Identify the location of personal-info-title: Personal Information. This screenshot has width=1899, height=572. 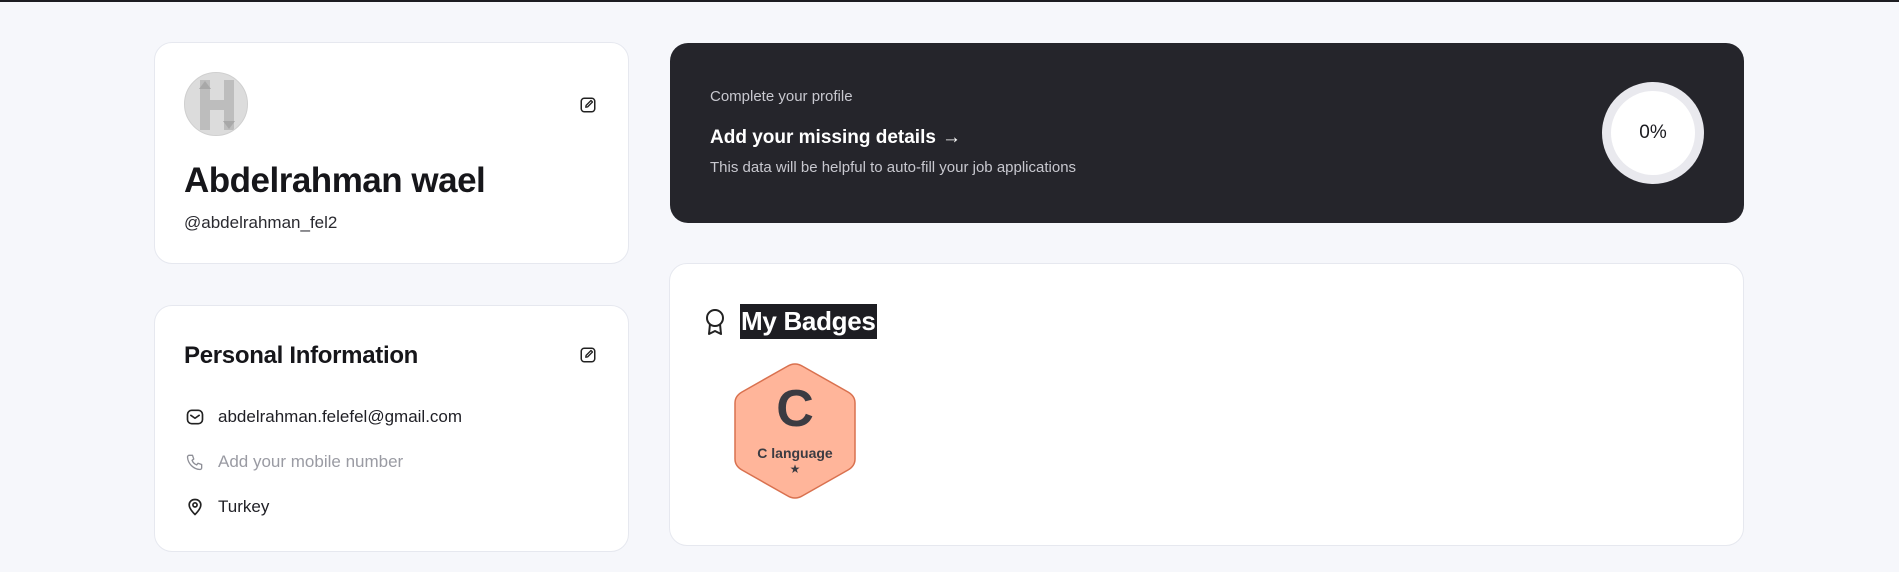
(301, 355).